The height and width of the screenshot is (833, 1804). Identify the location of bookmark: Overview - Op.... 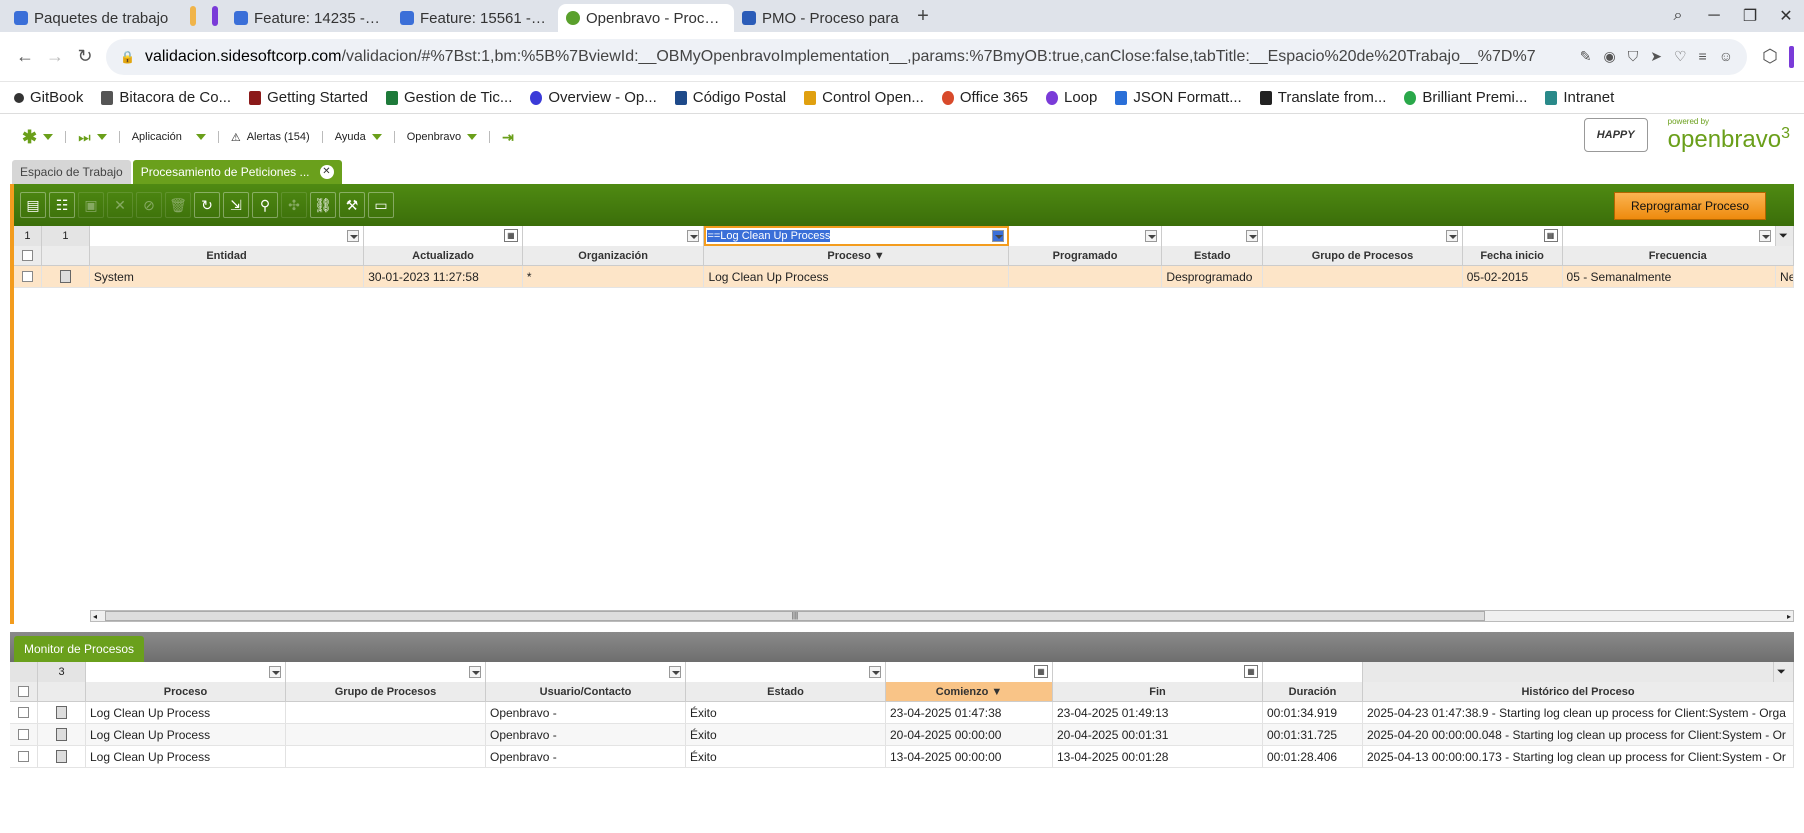
(593, 97).